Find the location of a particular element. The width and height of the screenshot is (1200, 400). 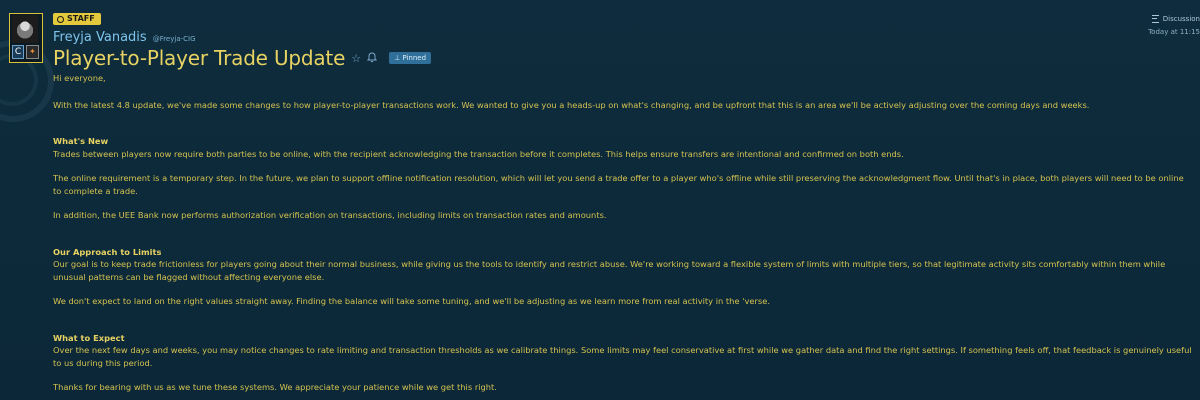

author-row: Freyja Vanadis @Freyja-CIG is located at coordinates (124, 37).